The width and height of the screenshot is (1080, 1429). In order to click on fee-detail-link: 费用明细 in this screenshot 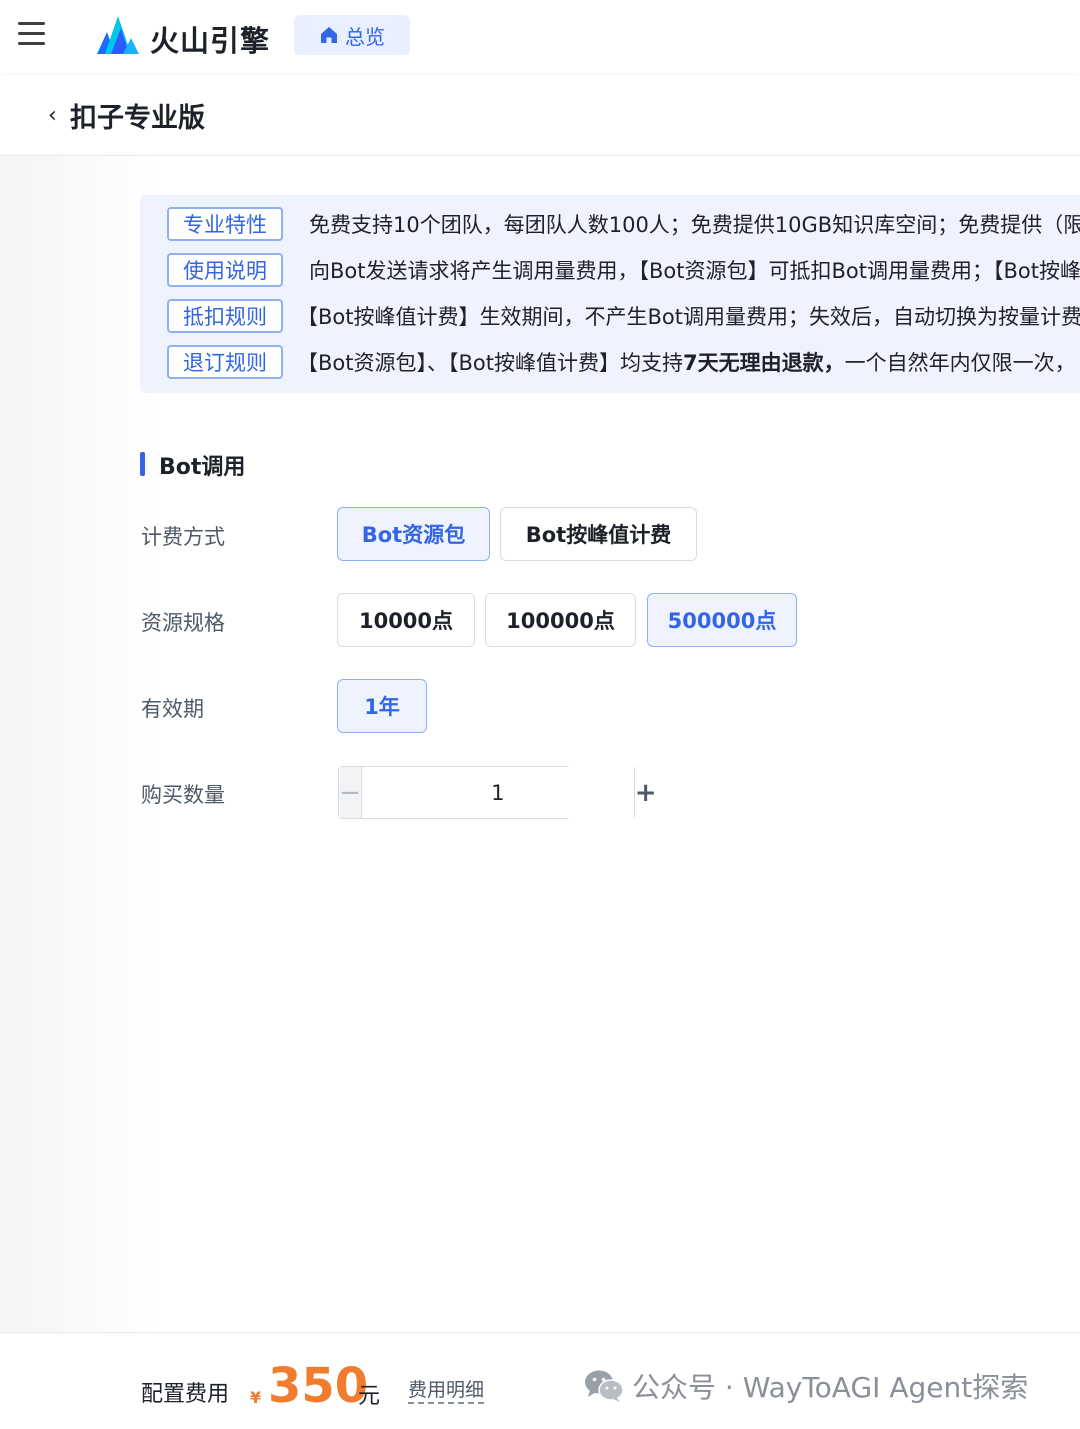, I will do `click(446, 1391)`.